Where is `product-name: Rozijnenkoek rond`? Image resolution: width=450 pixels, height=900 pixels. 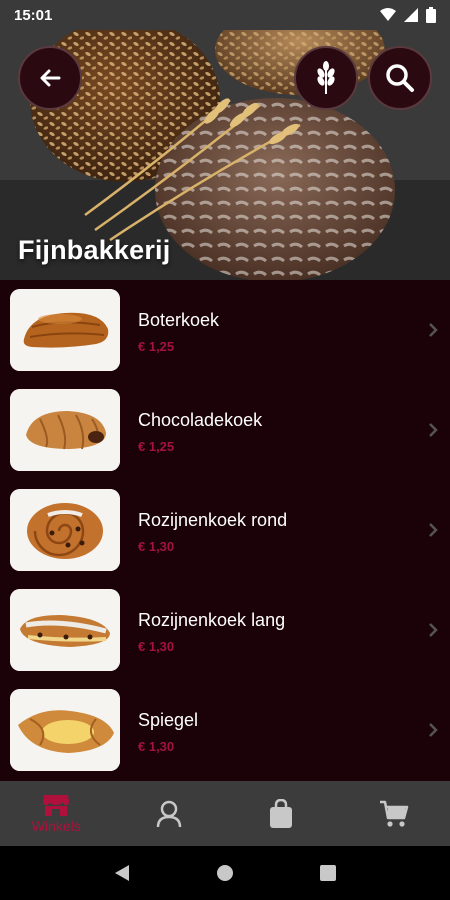 product-name: Rozijnenkoek rond is located at coordinates (213, 520).